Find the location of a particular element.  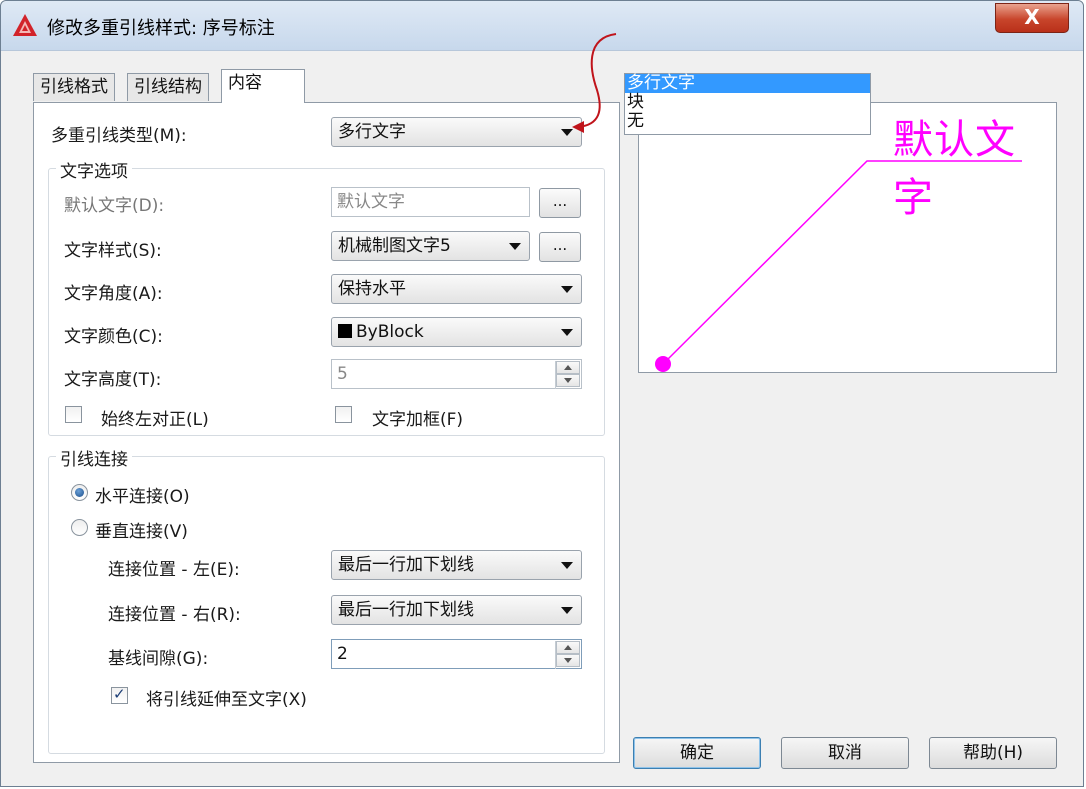

left-position-select: 最后一行加下划线 is located at coordinates (456, 565).